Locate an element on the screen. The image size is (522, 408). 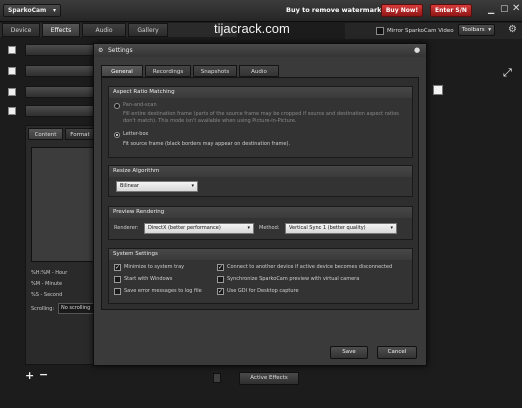
dialog-title: Settings is located at coordinates (120, 50).